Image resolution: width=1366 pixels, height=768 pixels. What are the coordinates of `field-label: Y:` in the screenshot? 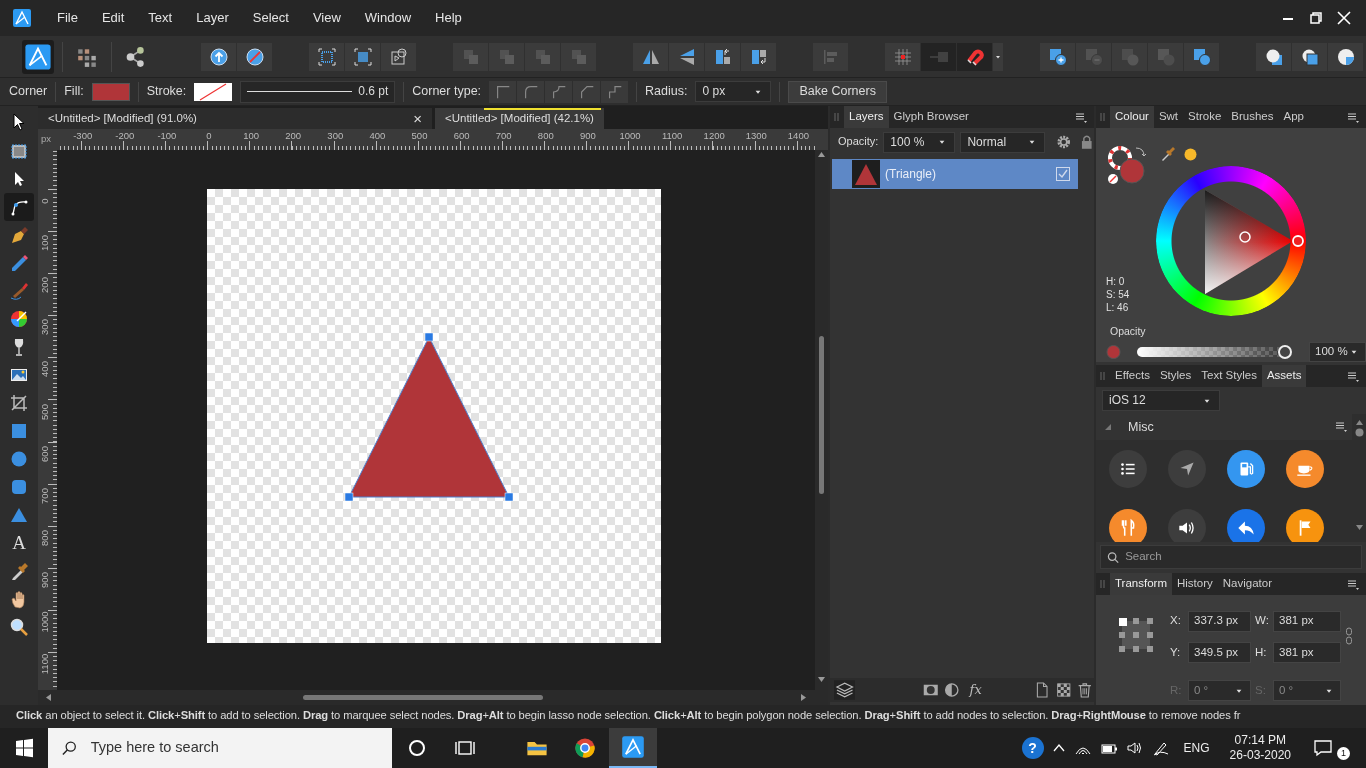 It's located at (1176, 653).